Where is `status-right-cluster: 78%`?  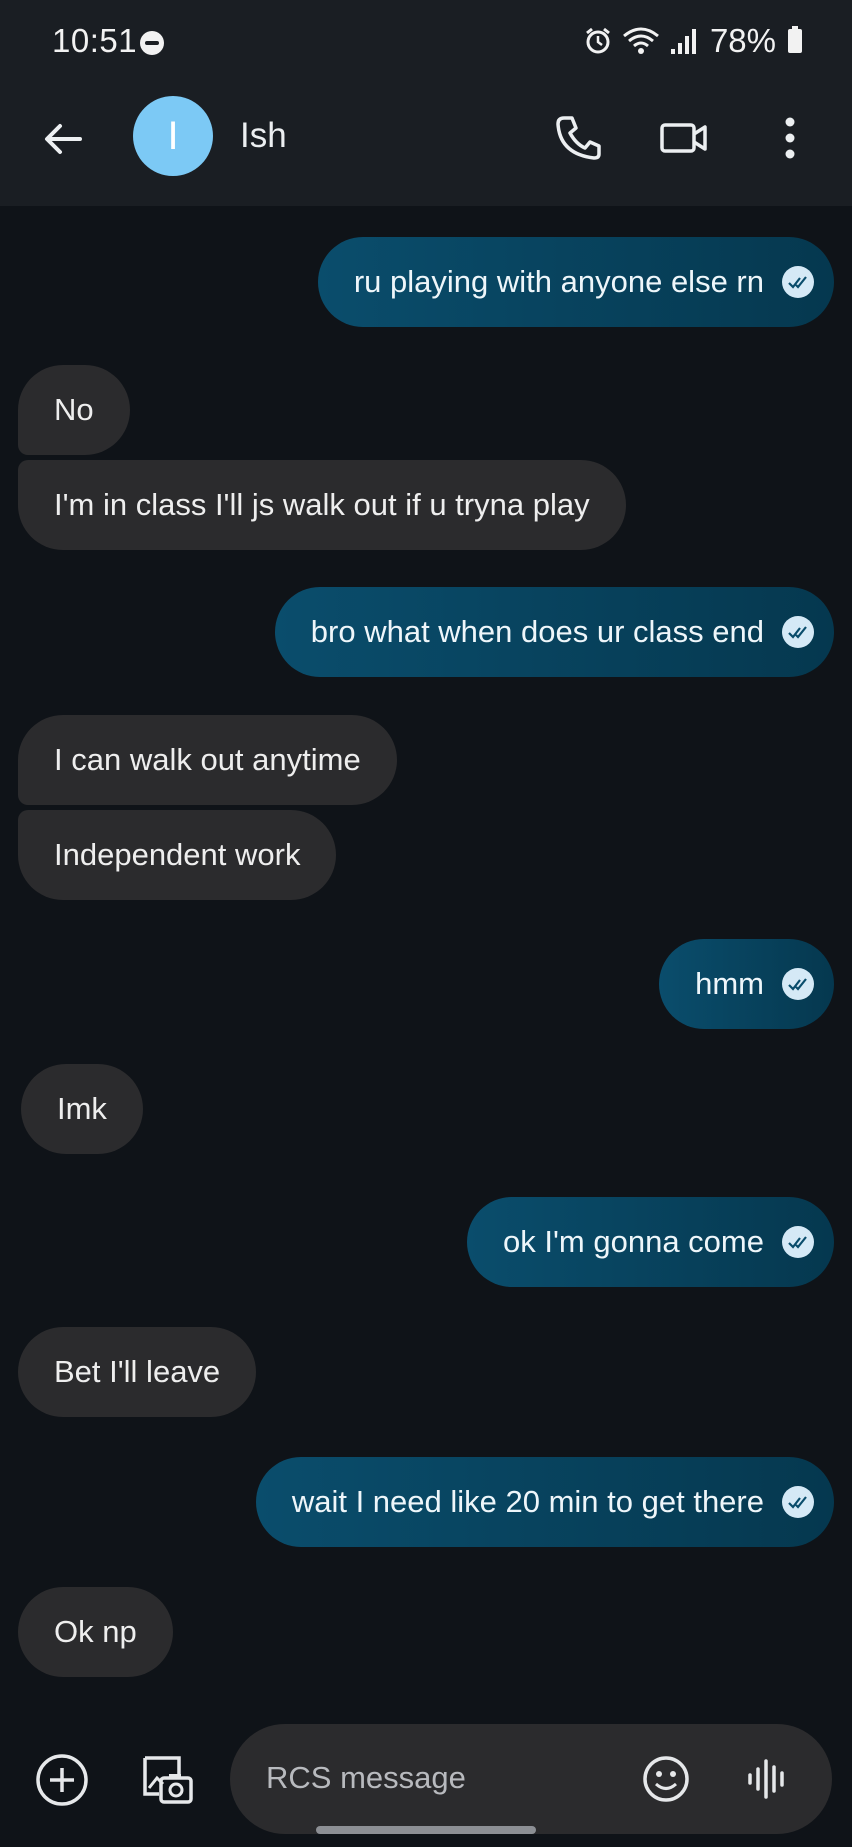 status-right-cluster: 78% is located at coordinates (693, 41).